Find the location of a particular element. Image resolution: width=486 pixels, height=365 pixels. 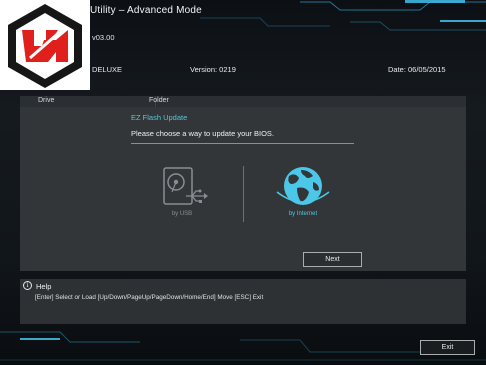

date-display: Date: 06/05/2015 is located at coordinates (417, 69).